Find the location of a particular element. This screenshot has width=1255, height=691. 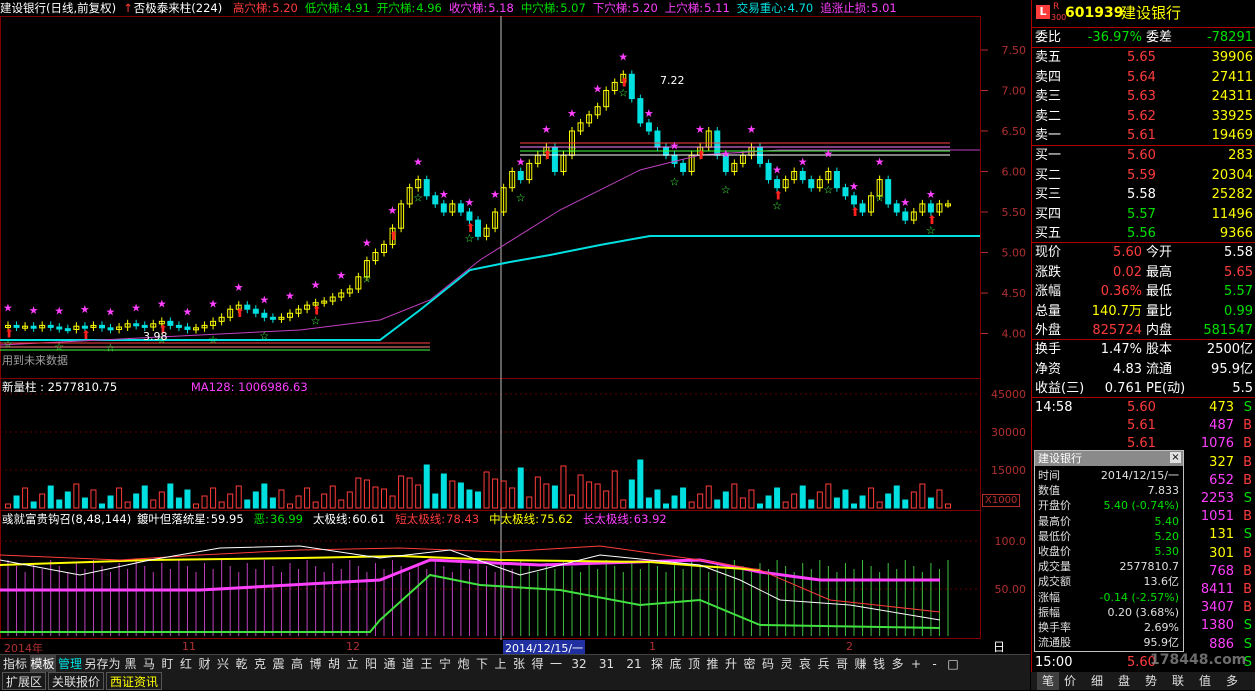

template-tab: 王 is located at coordinates (426, 664).